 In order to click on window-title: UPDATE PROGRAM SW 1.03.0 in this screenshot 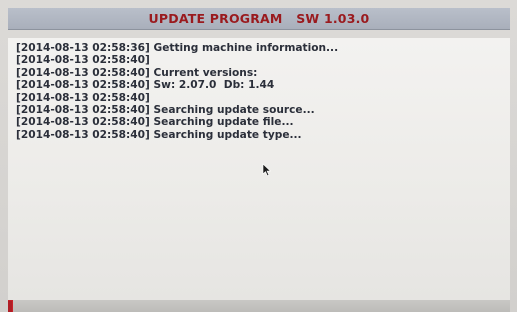, I will do `click(259, 18)`.